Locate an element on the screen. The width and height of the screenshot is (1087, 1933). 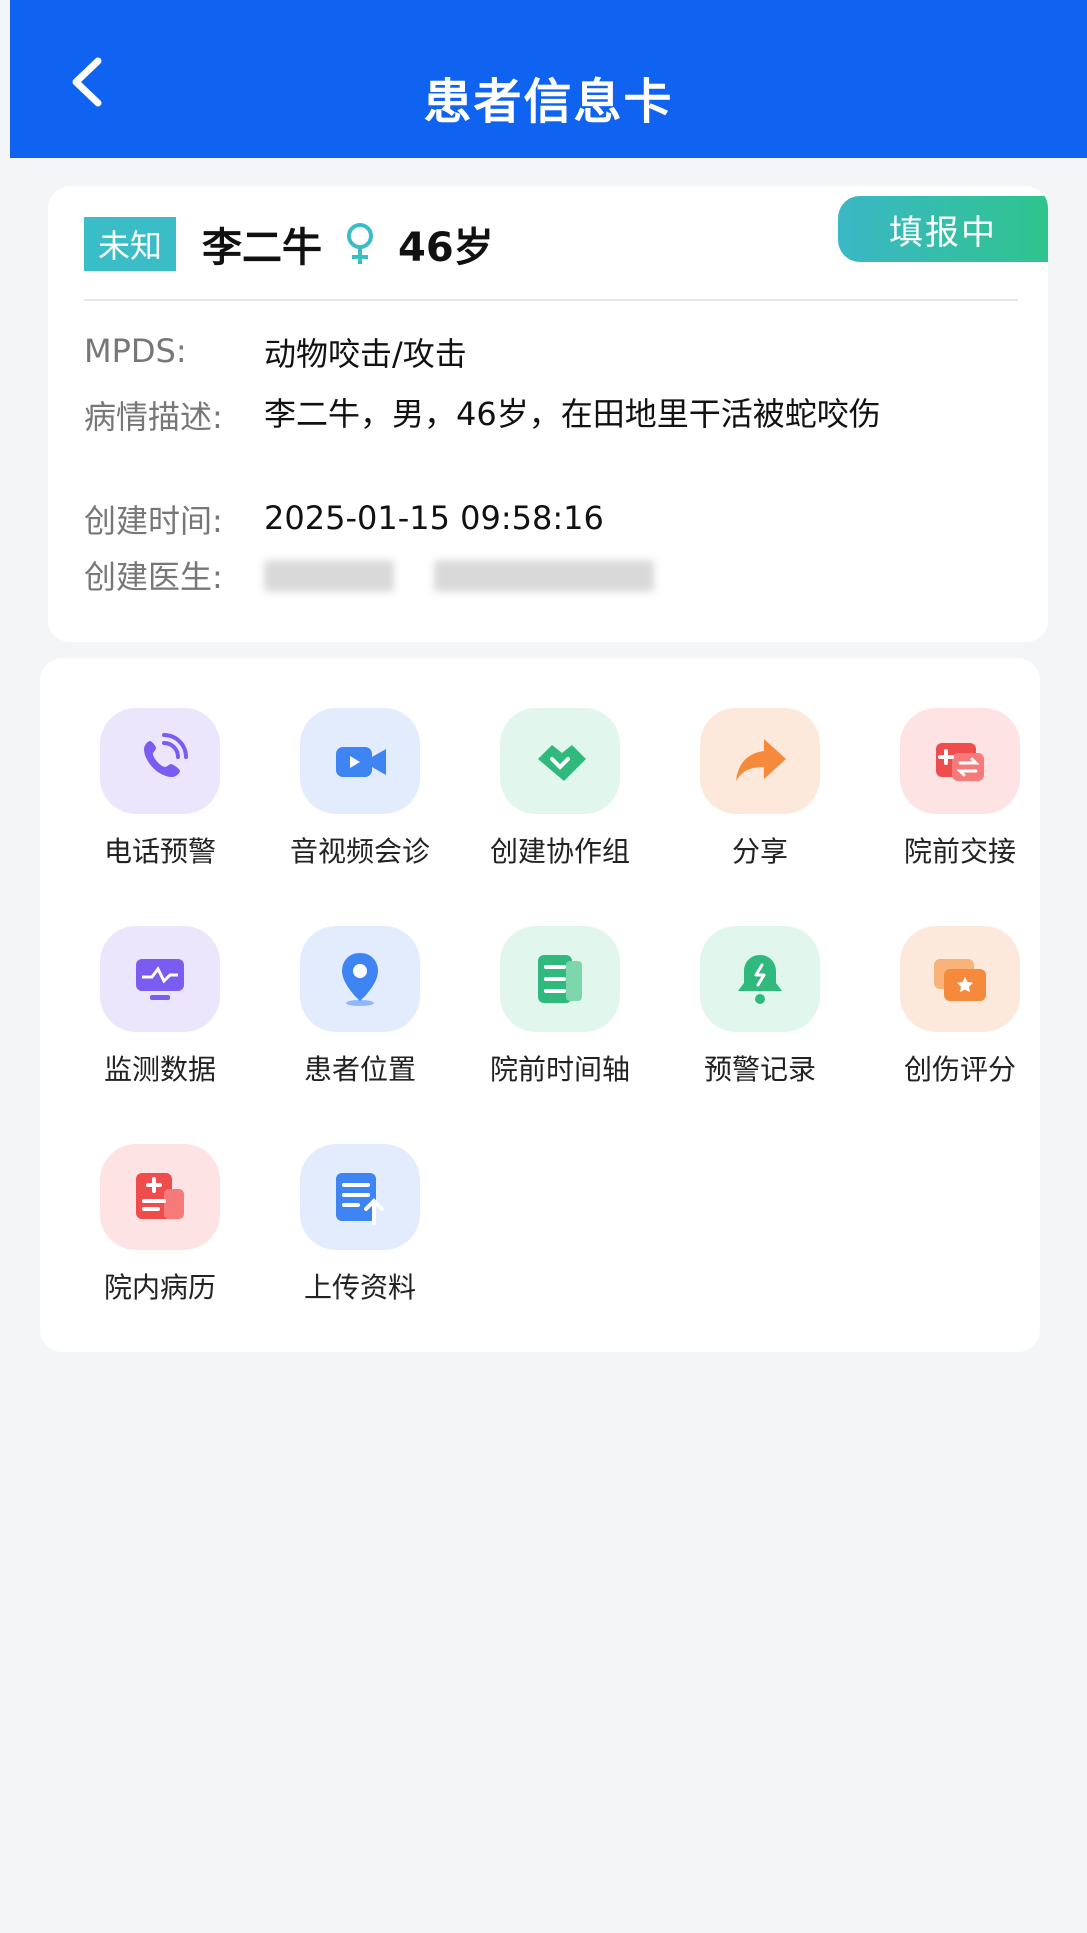
action-label: 监测数据 is located at coordinates (159, 1069).